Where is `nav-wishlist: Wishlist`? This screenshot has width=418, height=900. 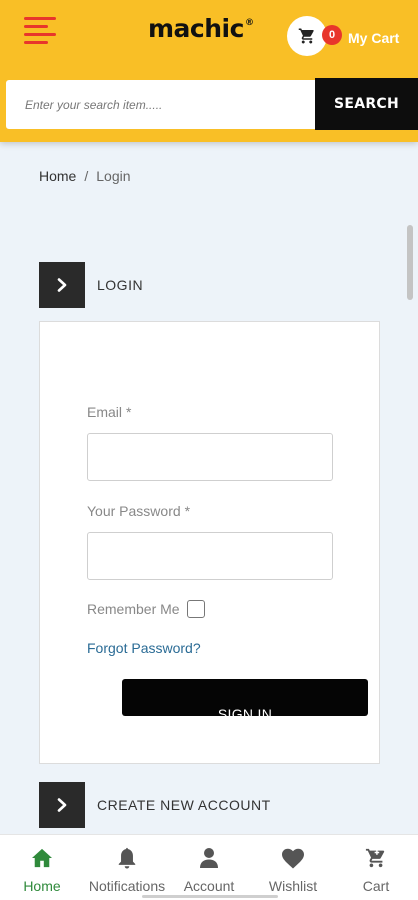
nav-wishlist: Wishlist is located at coordinates (293, 867).